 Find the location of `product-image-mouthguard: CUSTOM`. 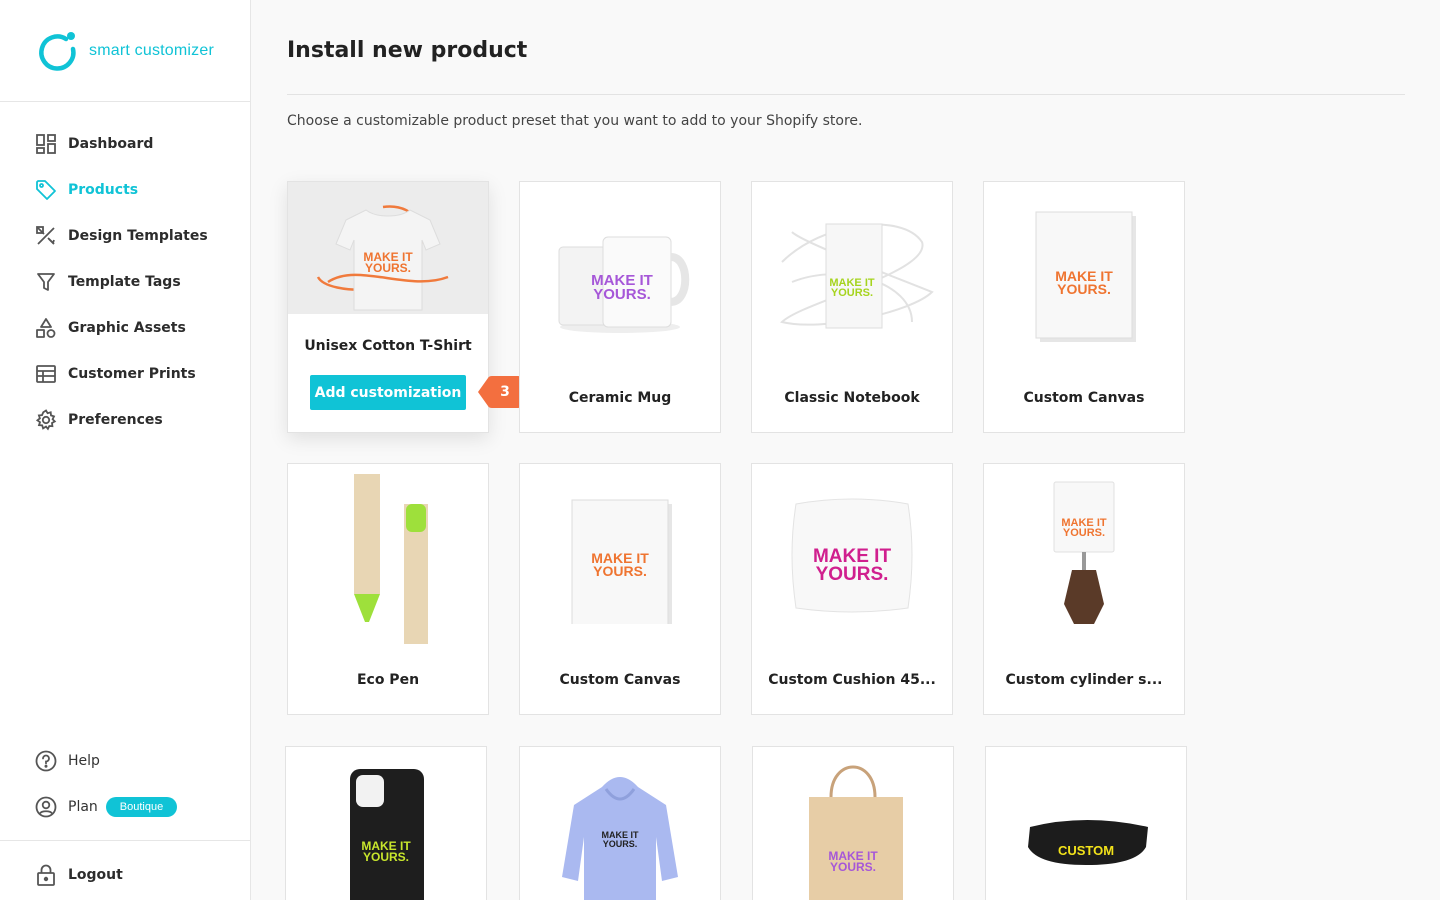

product-image-mouthguard: CUSTOM is located at coordinates (1086, 823).